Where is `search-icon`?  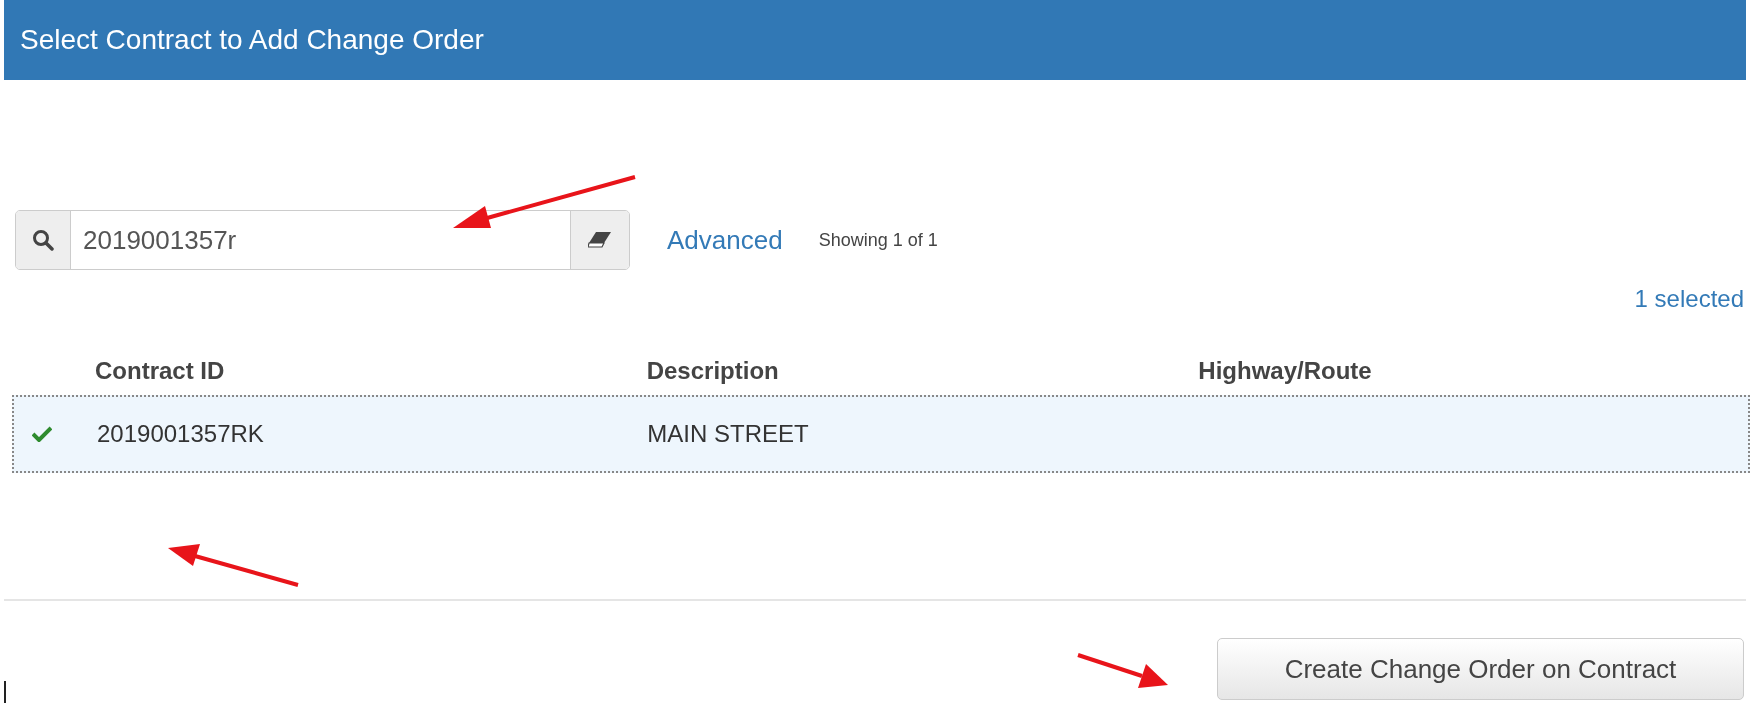 search-icon is located at coordinates (43, 240).